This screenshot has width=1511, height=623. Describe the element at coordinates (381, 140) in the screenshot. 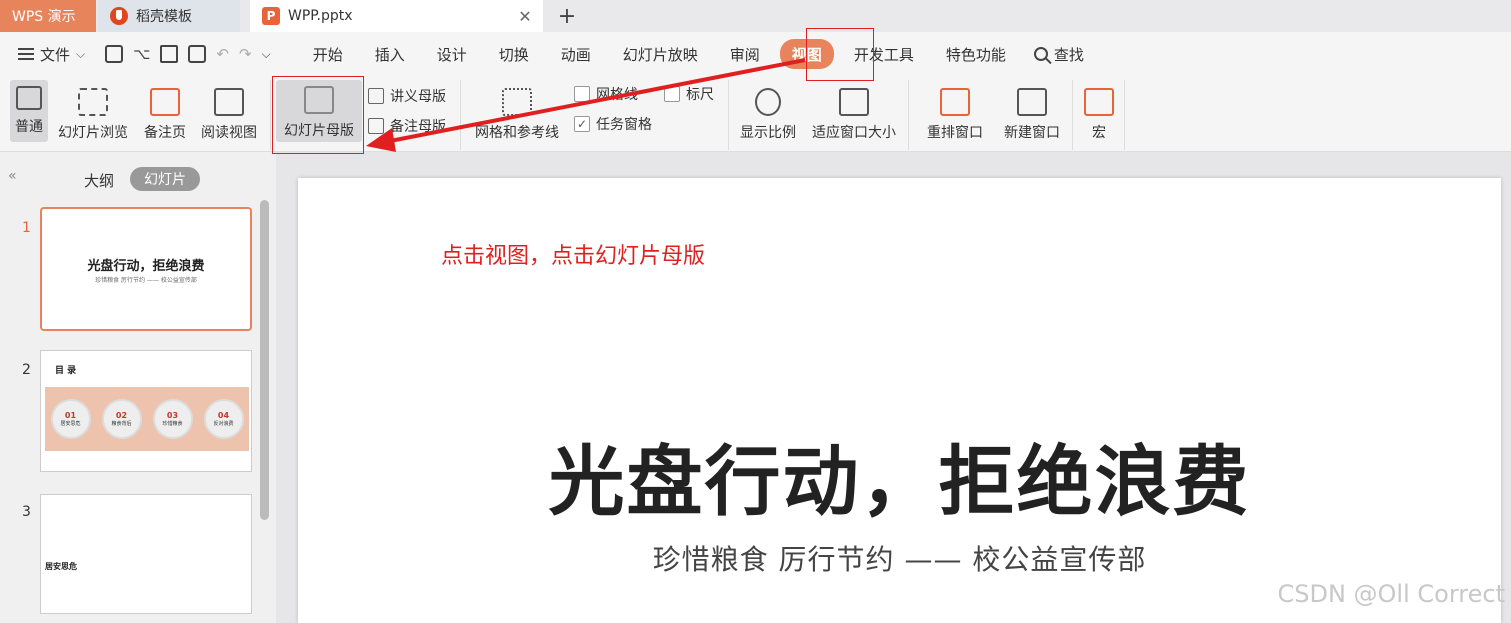

I see `arrow-head` at that location.